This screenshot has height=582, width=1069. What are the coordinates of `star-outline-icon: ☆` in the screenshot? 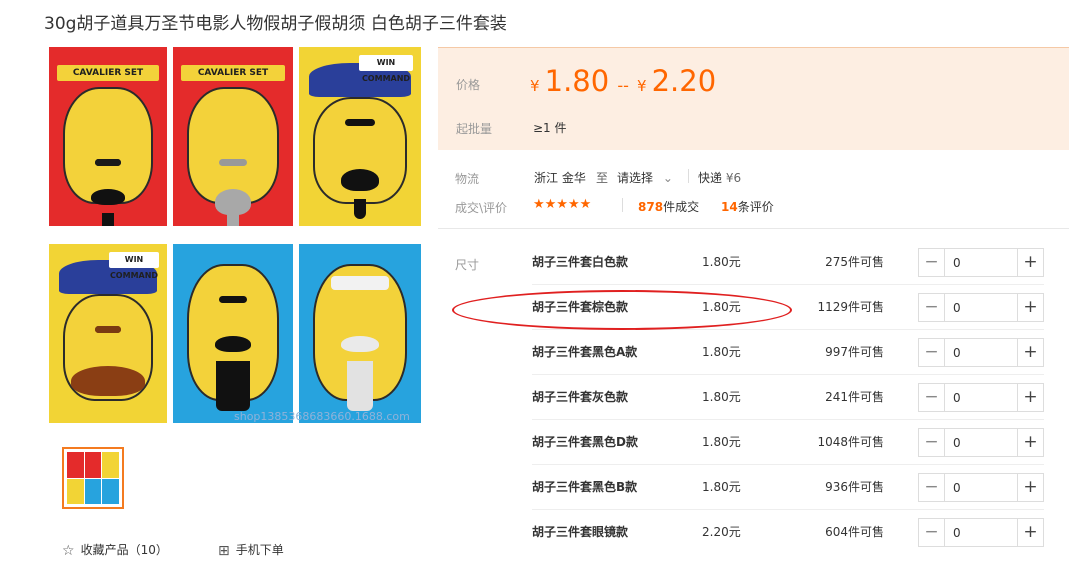 It's located at (68, 551).